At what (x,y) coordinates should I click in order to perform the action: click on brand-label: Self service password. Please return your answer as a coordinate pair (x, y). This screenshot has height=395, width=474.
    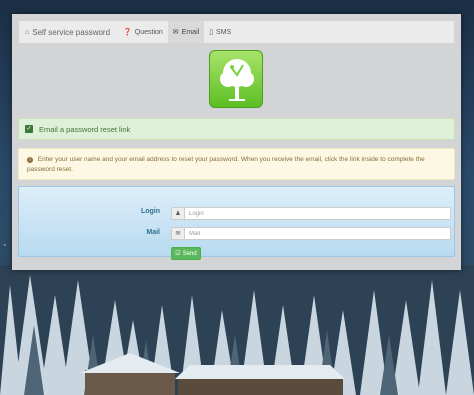
    Looking at the image, I should click on (71, 32).